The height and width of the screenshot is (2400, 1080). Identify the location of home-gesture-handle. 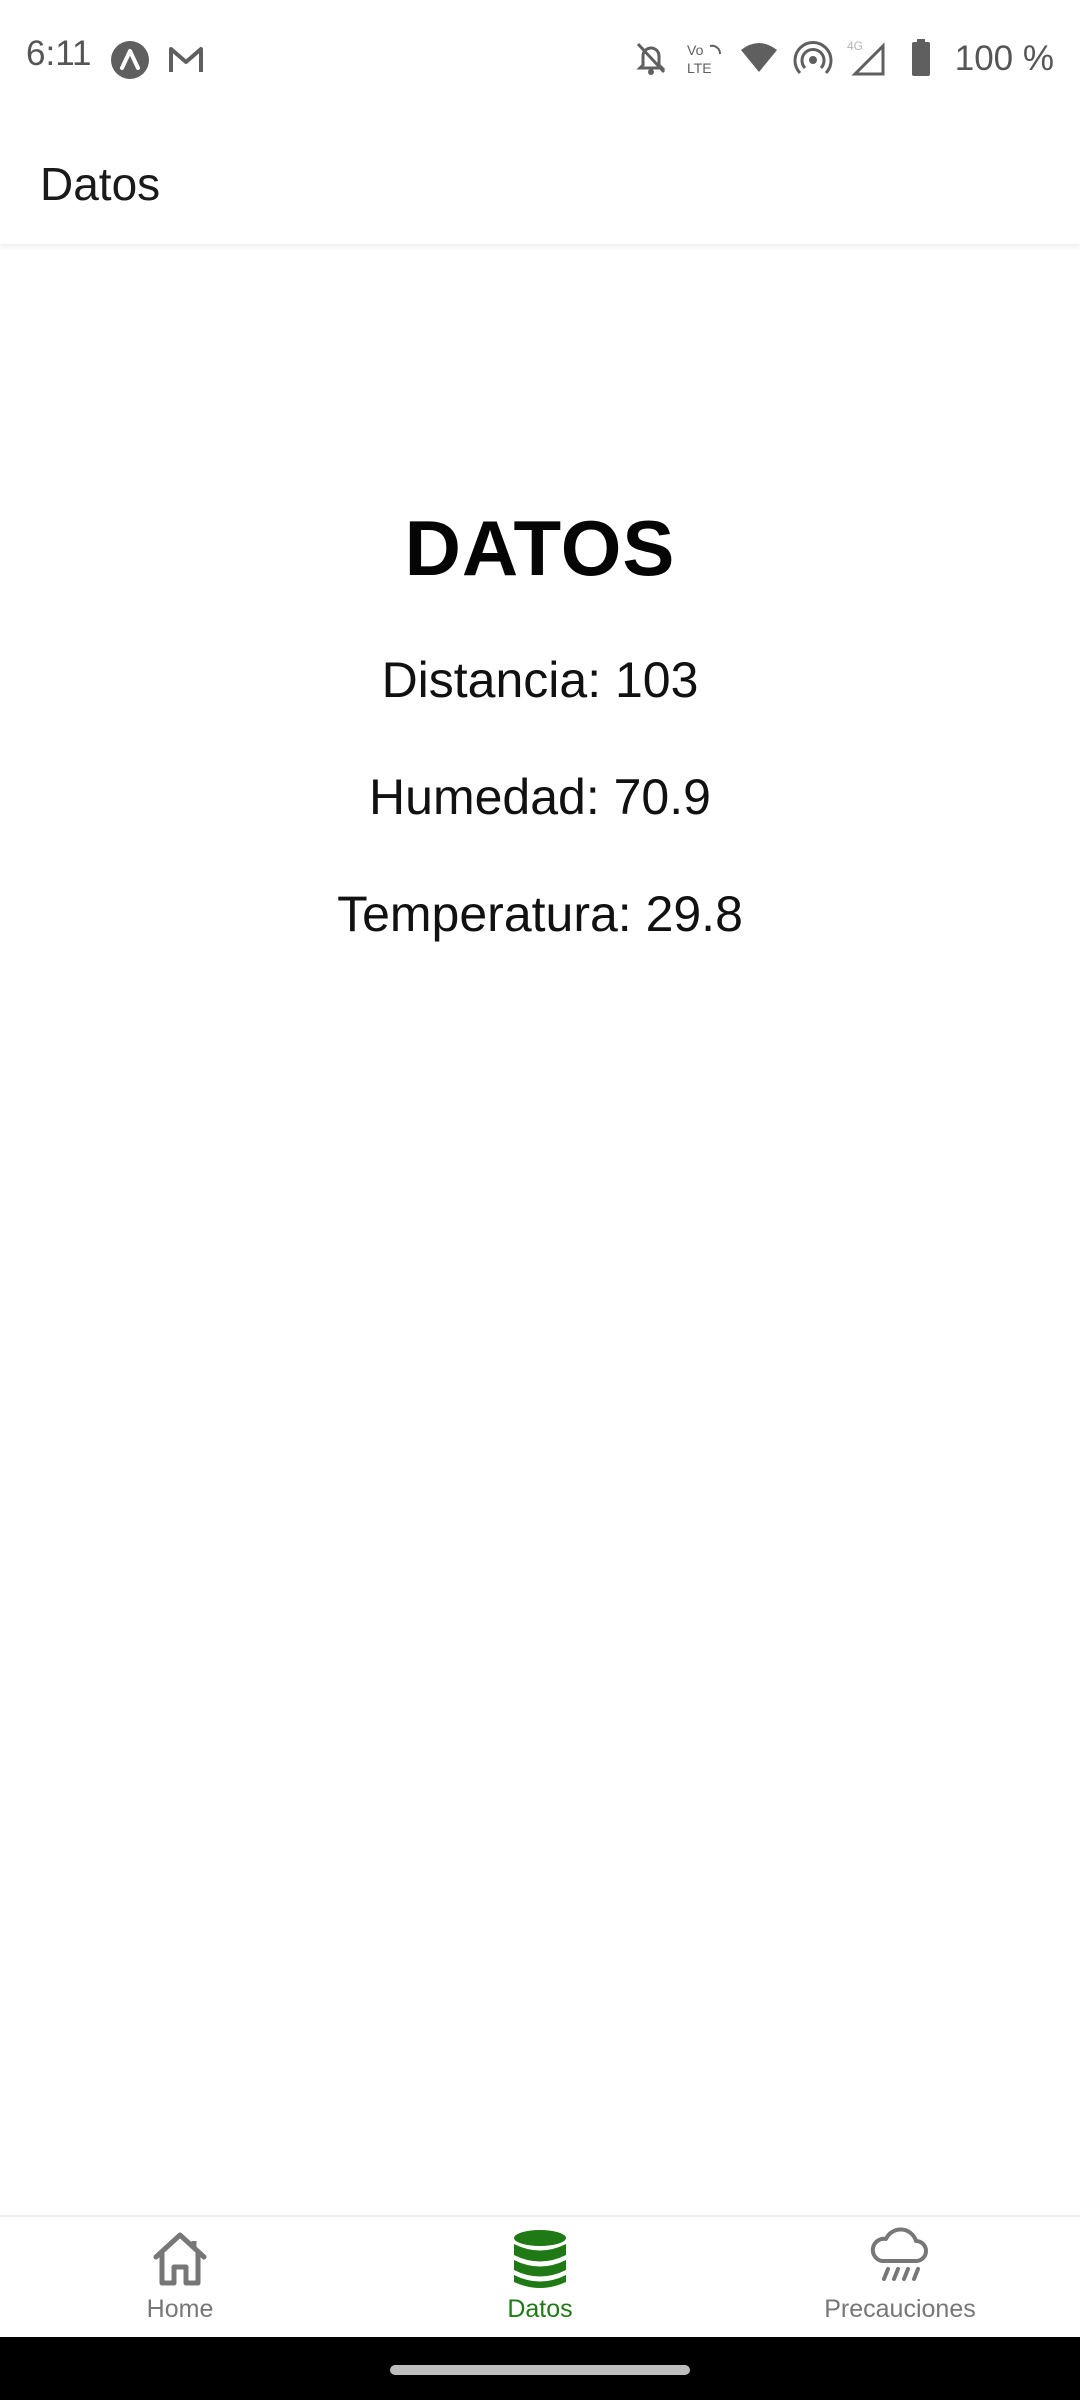
(540, 2370).